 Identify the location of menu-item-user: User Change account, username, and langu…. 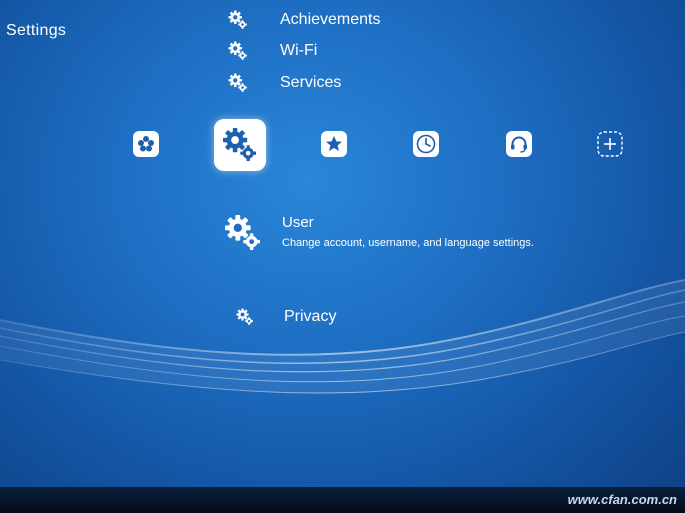
(379, 232).